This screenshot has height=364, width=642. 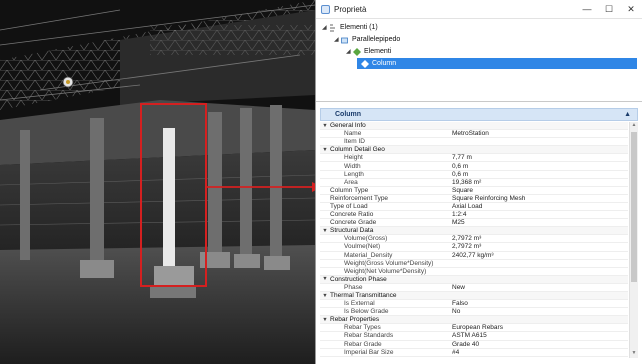 What do you see at coordinates (344, 40) in the screenshot?
I see `cube-icon` at bounding box center [344, 40].